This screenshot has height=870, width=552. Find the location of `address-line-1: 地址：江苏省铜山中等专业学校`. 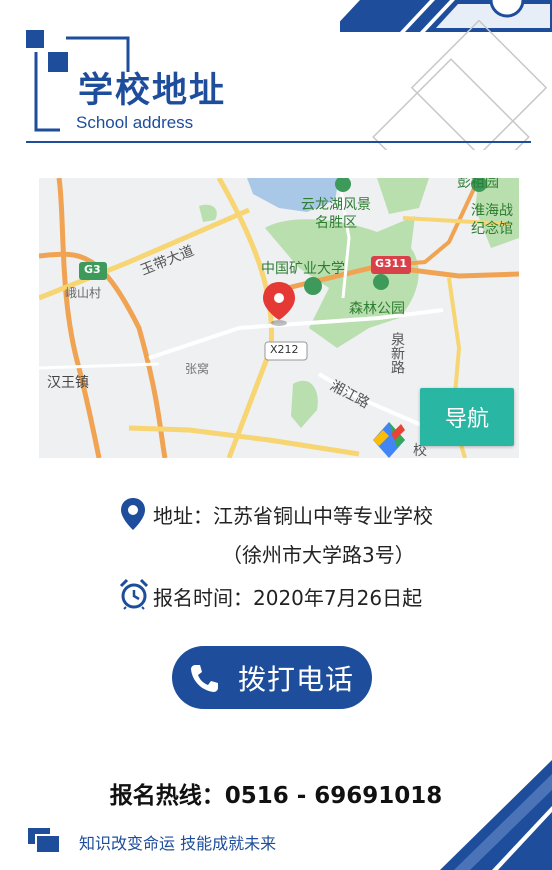

address-line-1: 地址：江苏省铜山中等专业学校 is located at coordinates (293, 516).